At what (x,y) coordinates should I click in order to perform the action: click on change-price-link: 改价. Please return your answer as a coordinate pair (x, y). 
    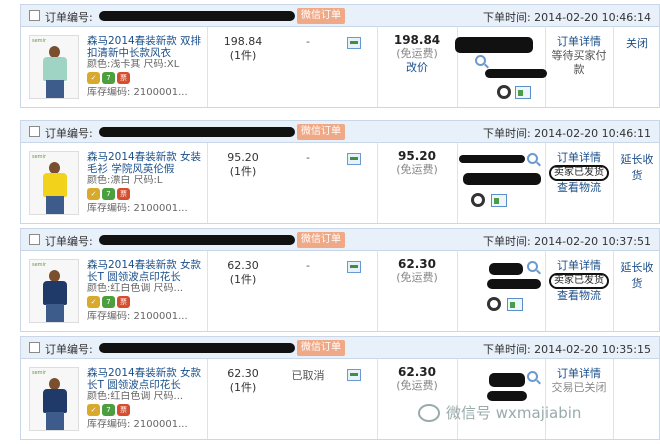
    Looking at the image, I should click on (417, 68).